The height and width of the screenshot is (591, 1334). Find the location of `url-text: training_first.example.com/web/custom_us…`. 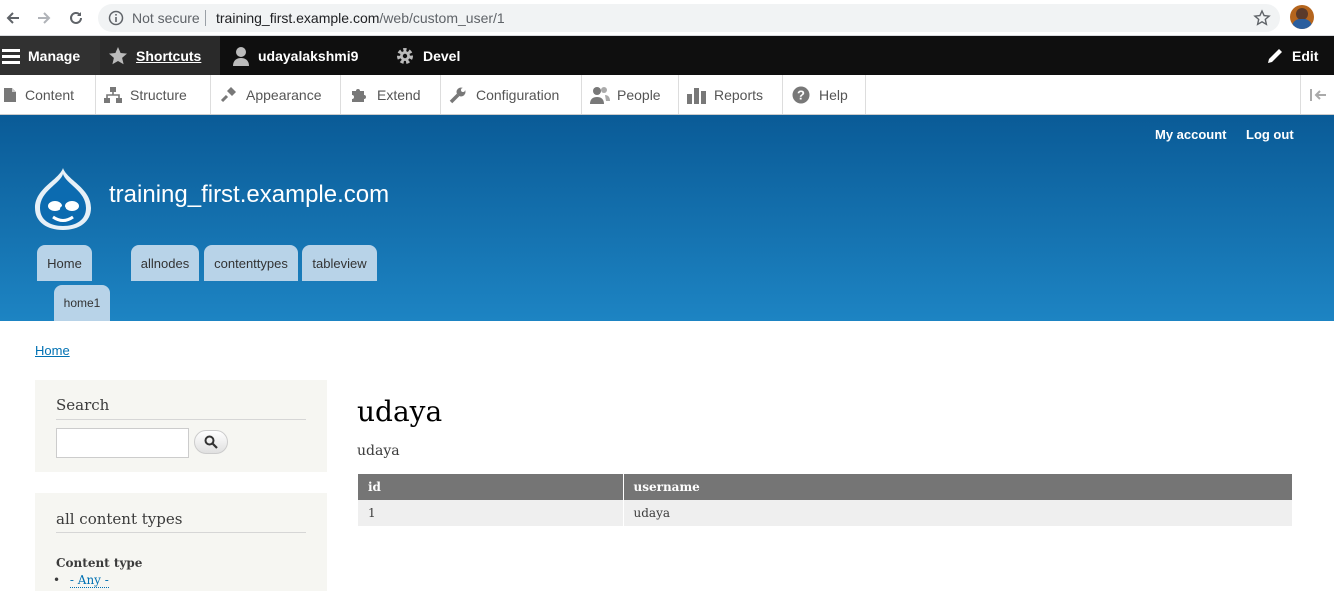

url-text: training_first.example.com/web/custom_us… is located at coordinates (360, 18).